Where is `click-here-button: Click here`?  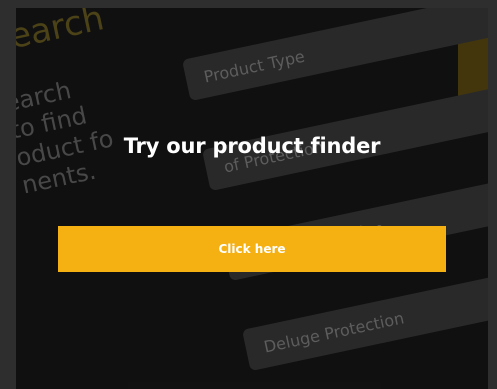 click-here-button: Click here is located at coordinates (252, 249).